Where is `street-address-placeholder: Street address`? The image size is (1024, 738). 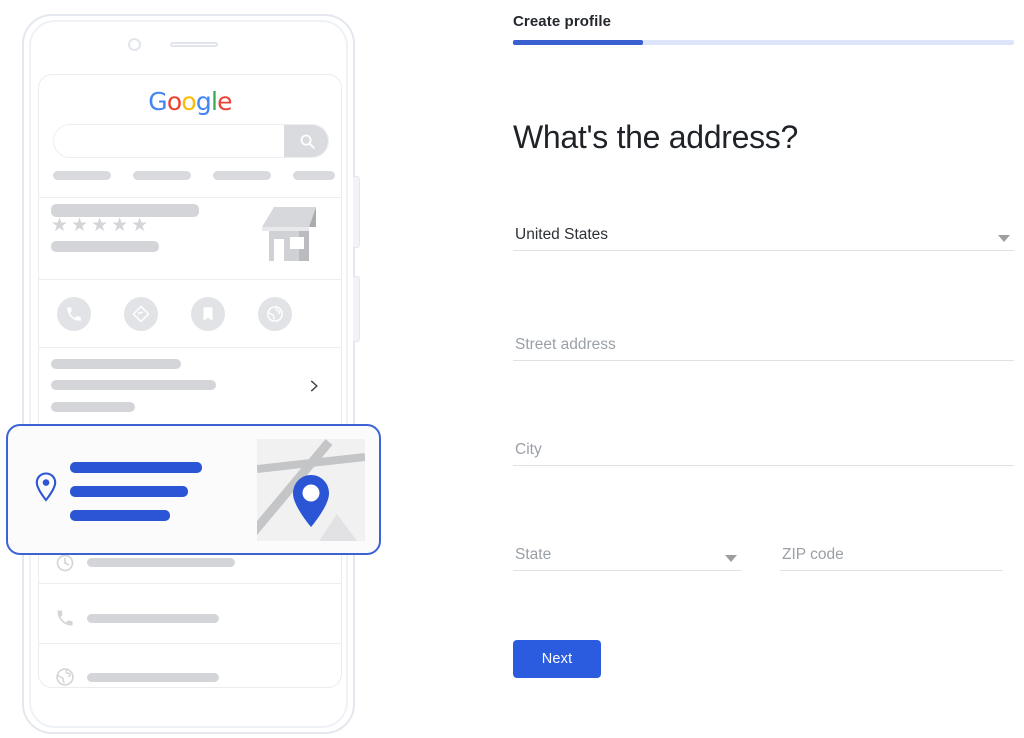 street-address-placeholder: Street address is located at coordinates (565, 344).